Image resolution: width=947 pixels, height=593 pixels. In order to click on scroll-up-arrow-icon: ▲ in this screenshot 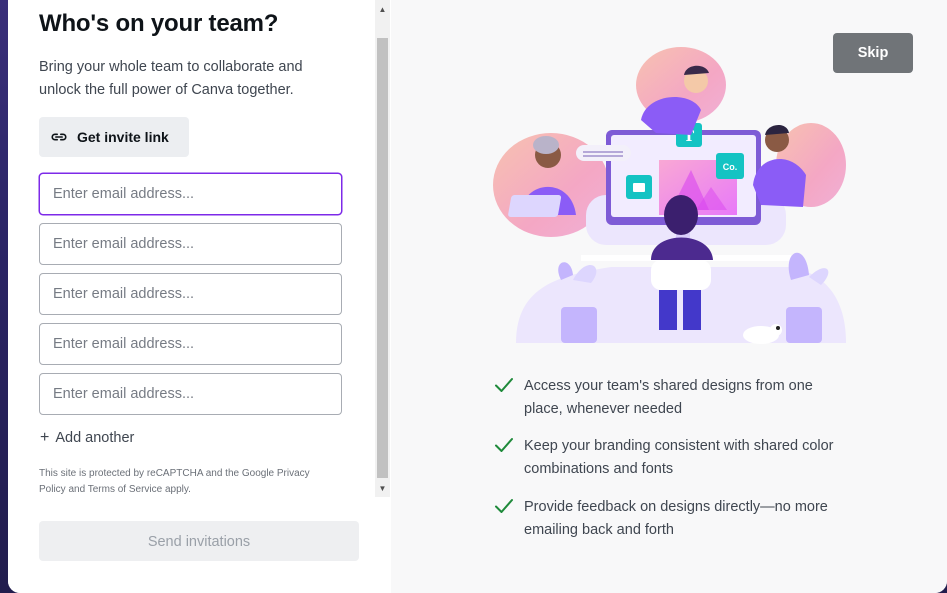, I will do `click(382, 9)`.